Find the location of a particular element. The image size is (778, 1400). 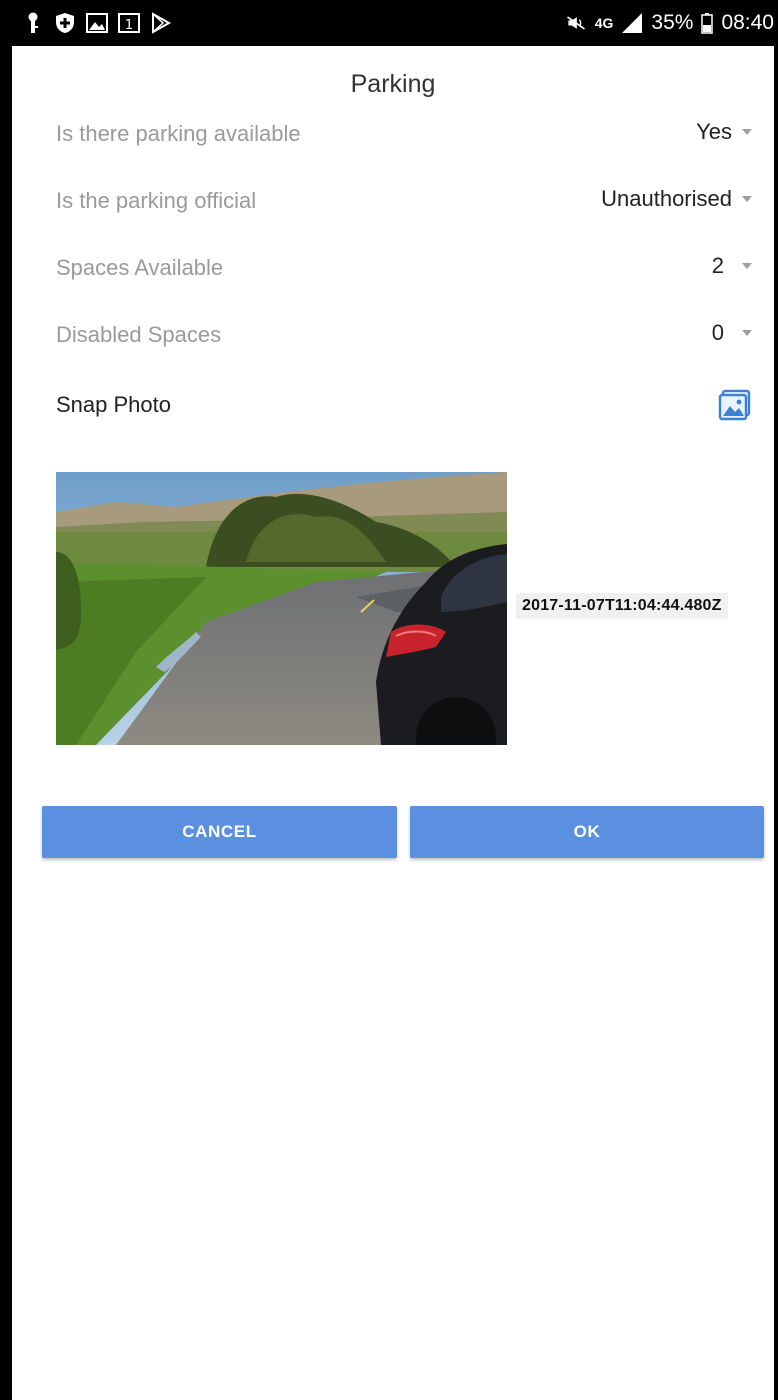

device-frame-right is located at coordinates (776, 700).